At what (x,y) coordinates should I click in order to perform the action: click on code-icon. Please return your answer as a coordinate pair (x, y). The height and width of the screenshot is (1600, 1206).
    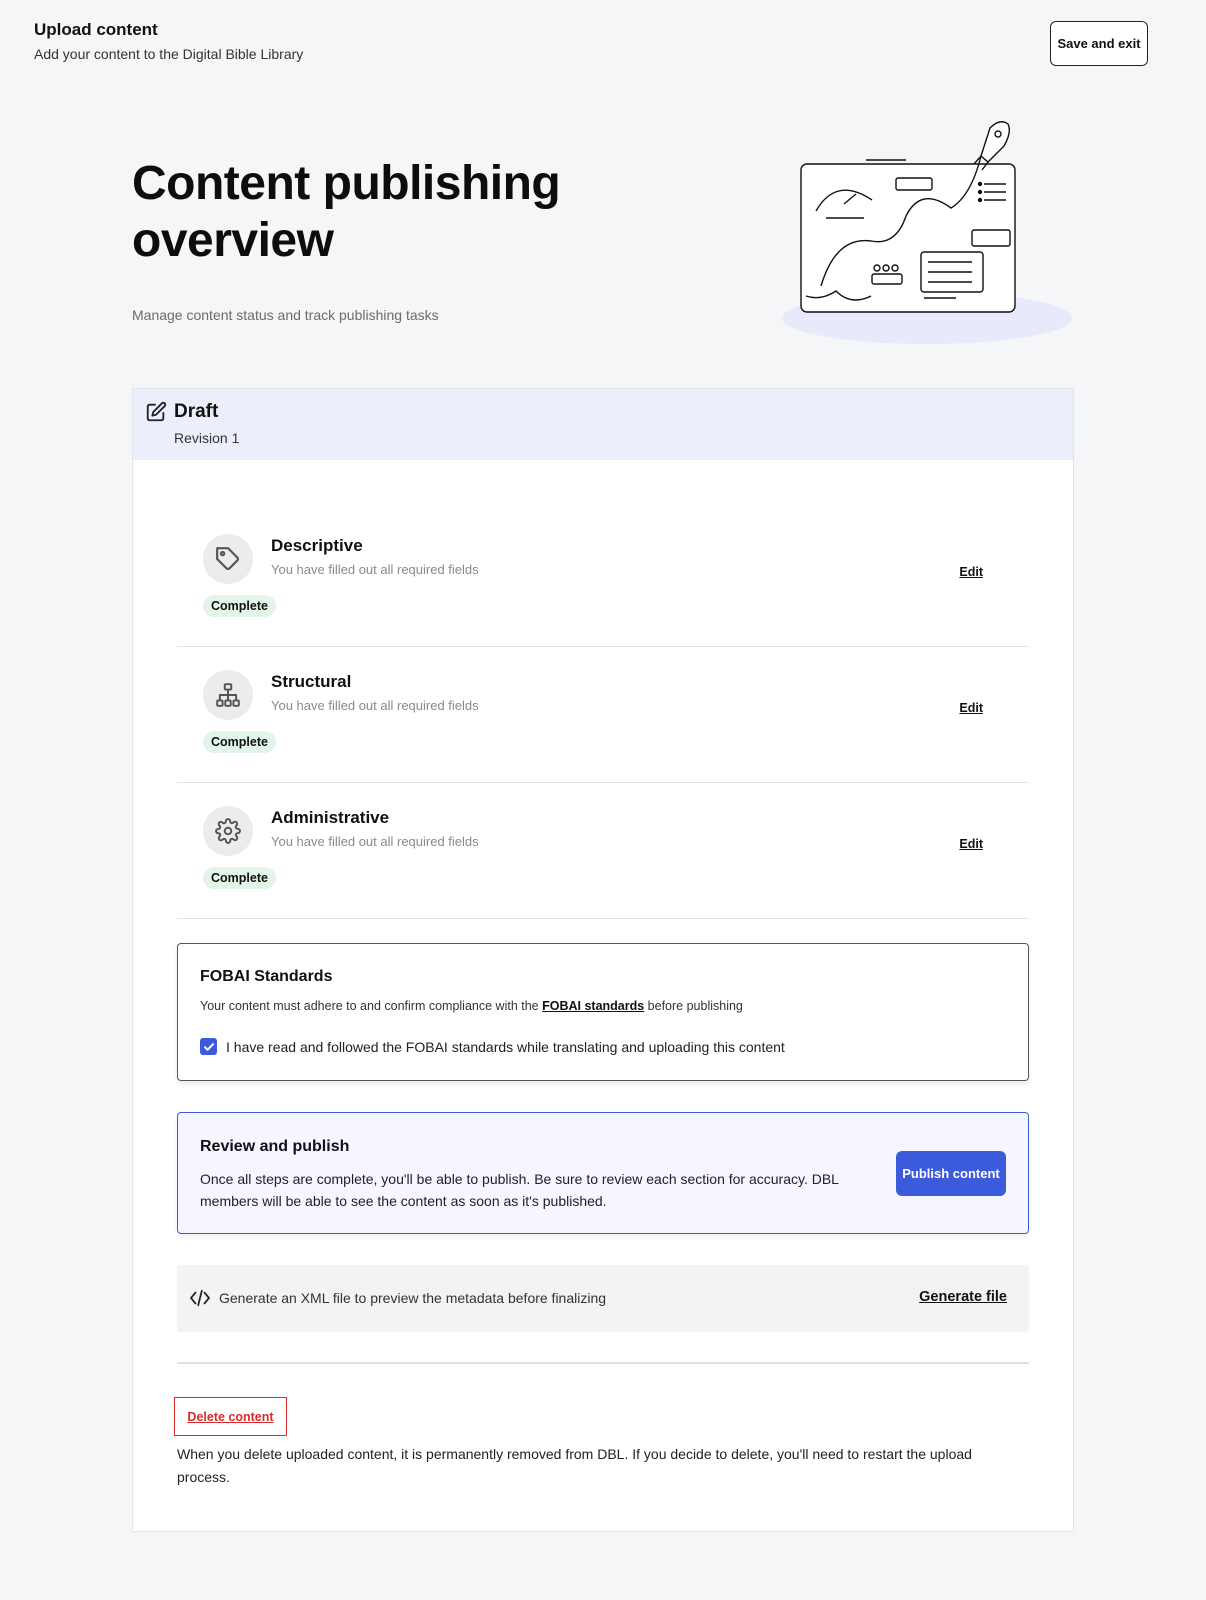
    Looking at the image, I should click on (200, 1298).